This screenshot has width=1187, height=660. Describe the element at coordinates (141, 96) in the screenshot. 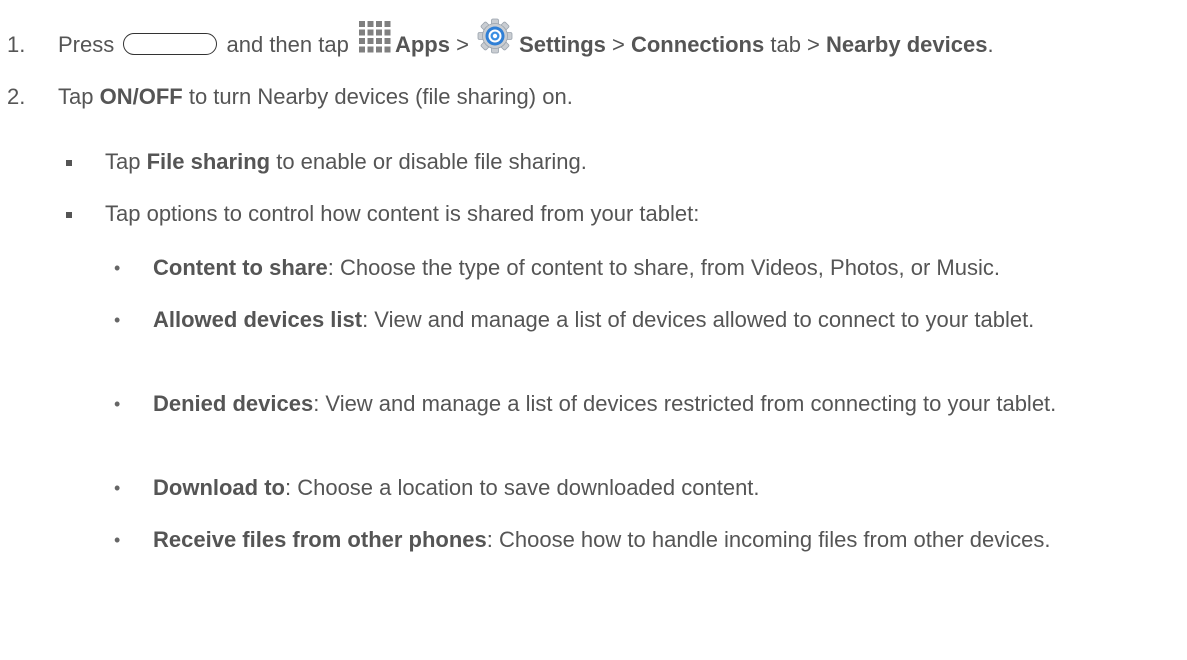

I see `on-off-label: ON/OFF` at that location.